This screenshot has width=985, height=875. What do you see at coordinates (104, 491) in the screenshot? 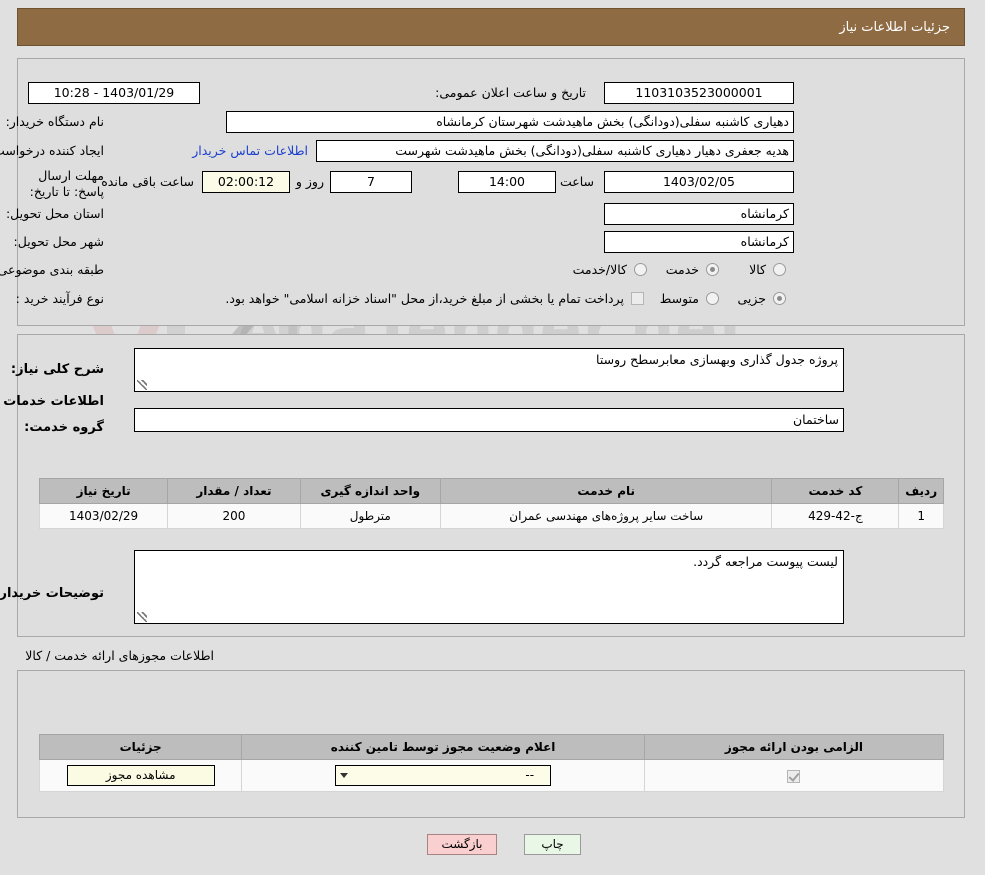
I see `th-date: تاریخ نیاز` at bounding box center [104, 491].